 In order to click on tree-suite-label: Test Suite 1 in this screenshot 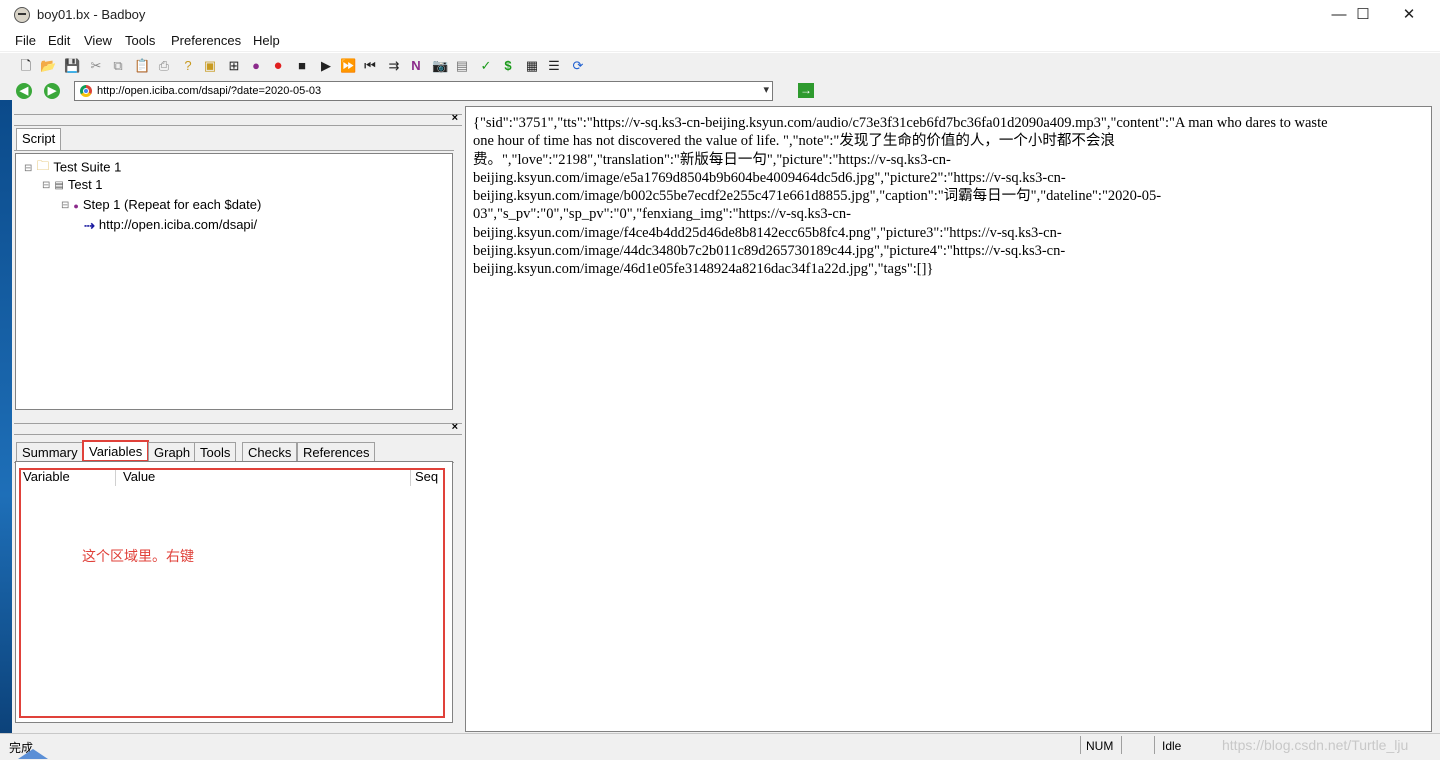, I will do `click(87, 167)`.